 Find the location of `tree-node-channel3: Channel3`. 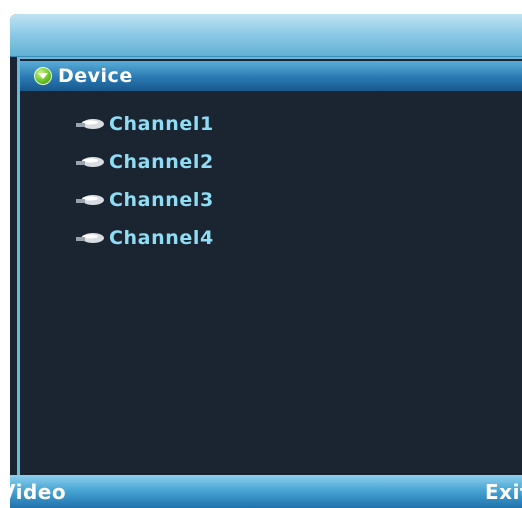

tree-node-channel3: Channel3 is located at coordinates (144, 200).